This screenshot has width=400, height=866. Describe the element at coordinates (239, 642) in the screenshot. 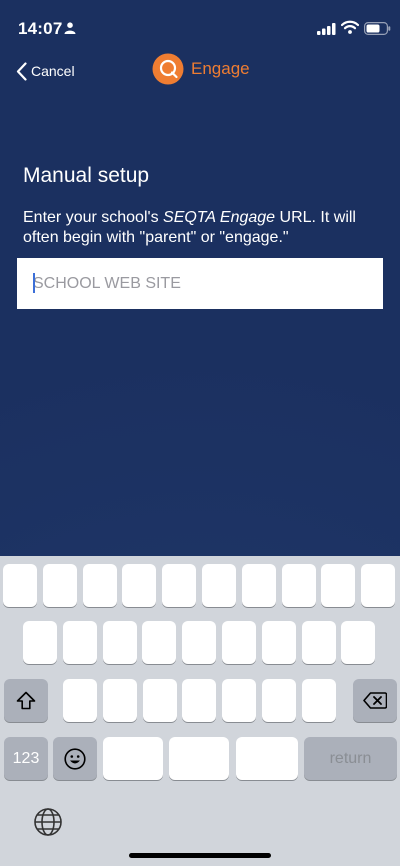

I see `key-h: h` at that location.